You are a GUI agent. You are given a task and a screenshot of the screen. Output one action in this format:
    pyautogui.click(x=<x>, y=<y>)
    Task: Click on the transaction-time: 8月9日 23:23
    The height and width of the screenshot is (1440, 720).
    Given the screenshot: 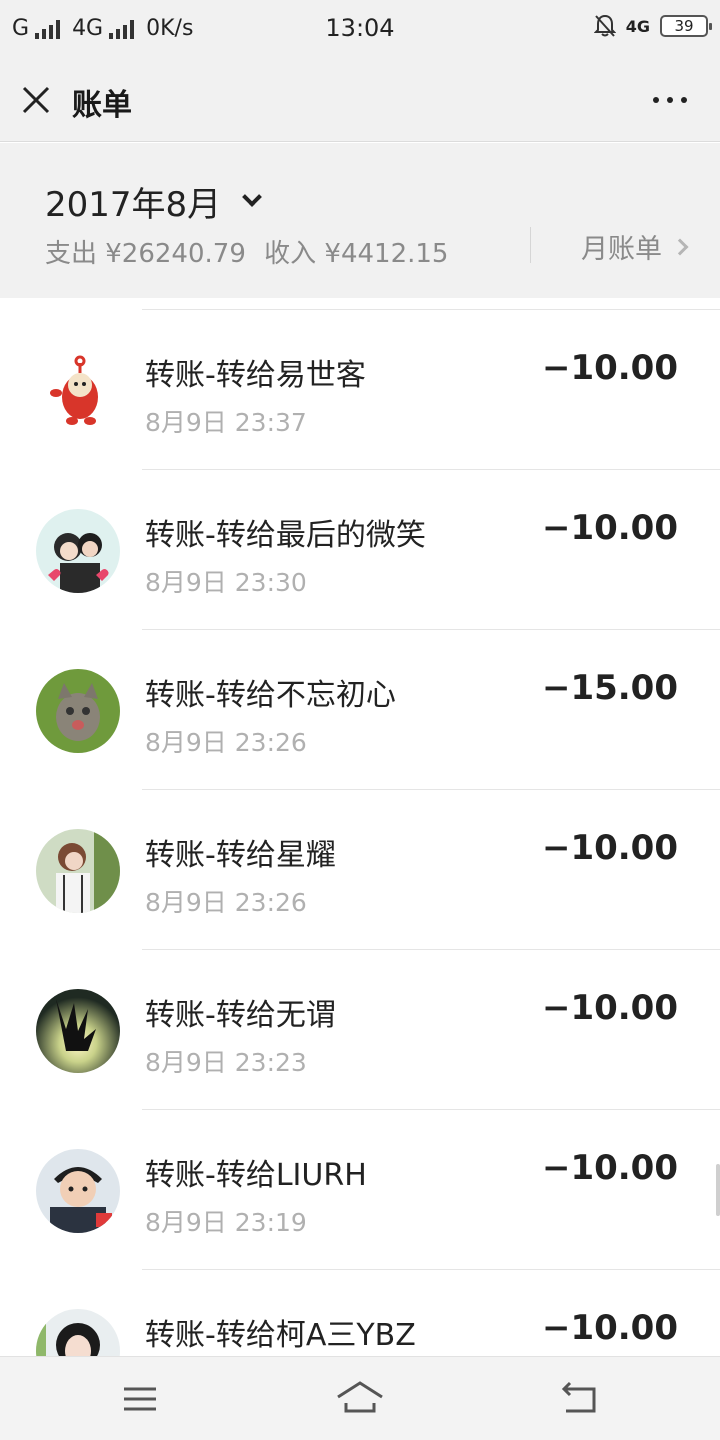 What is the action you would take?
    pyautogui.click(x=226, y=1062)
    